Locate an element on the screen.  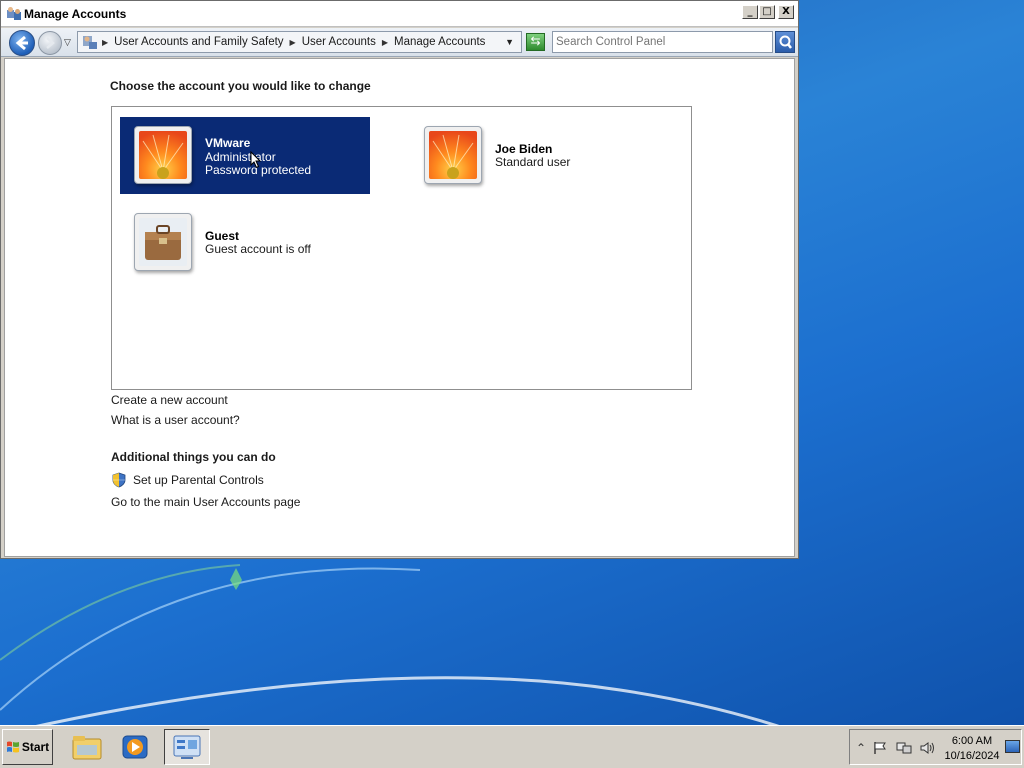
additional-things-heading: Additional things you can do is located at coordinates (193, 457).